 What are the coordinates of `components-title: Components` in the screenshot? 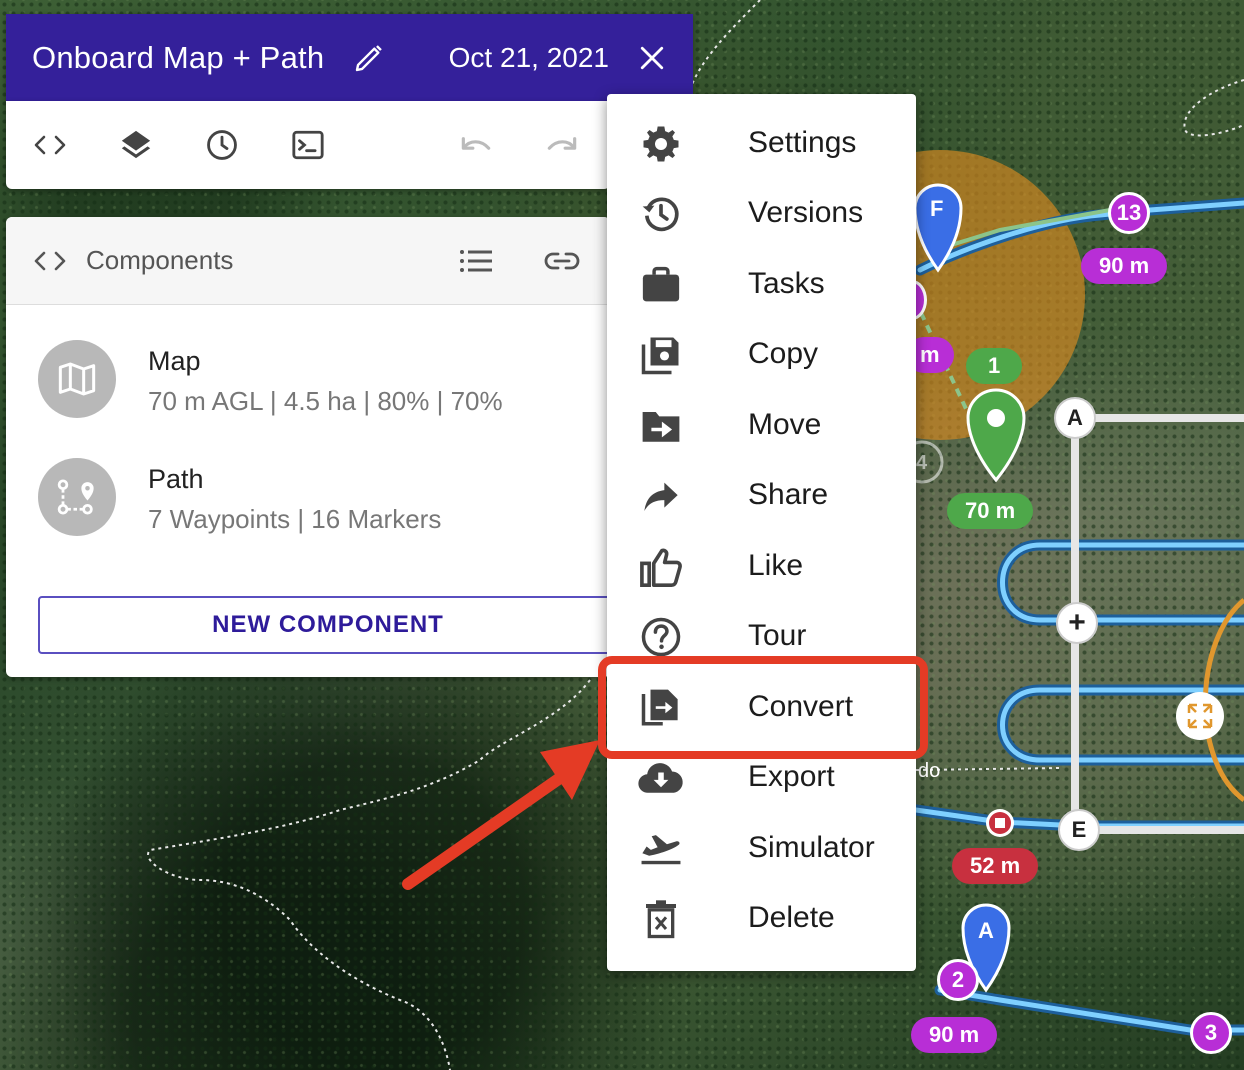 It's located at (160, 260).